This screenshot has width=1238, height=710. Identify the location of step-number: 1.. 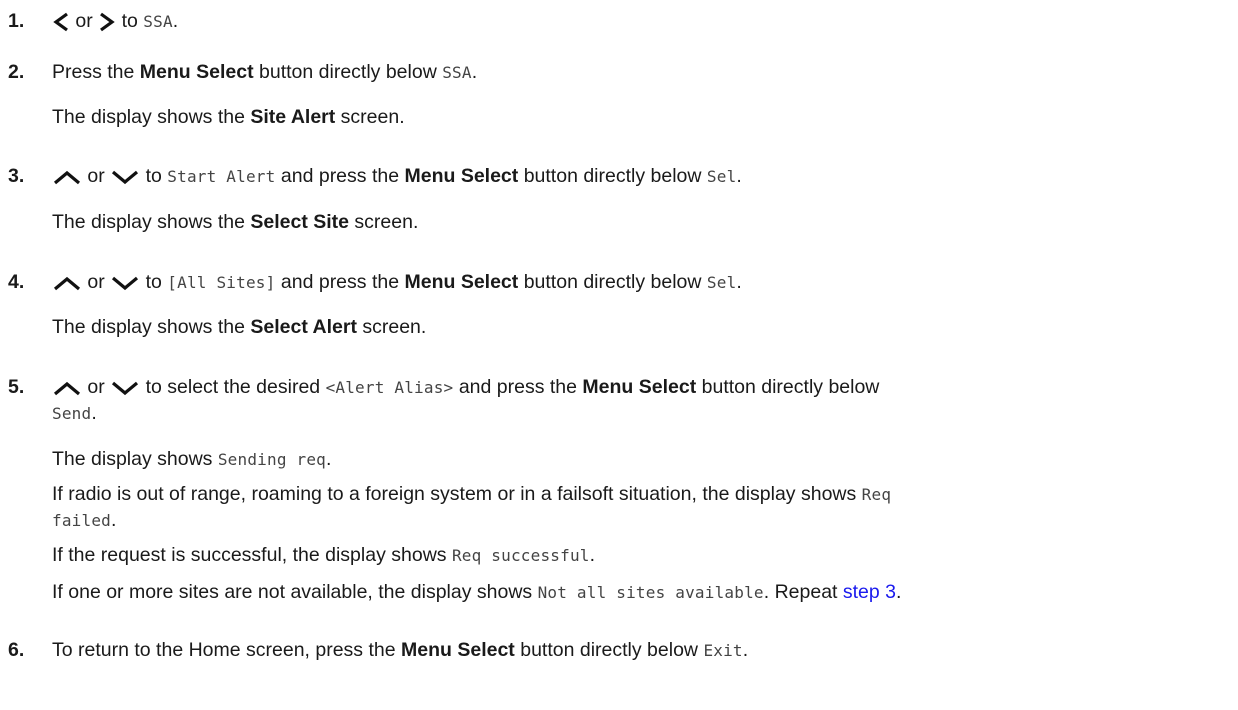
(16, 21).